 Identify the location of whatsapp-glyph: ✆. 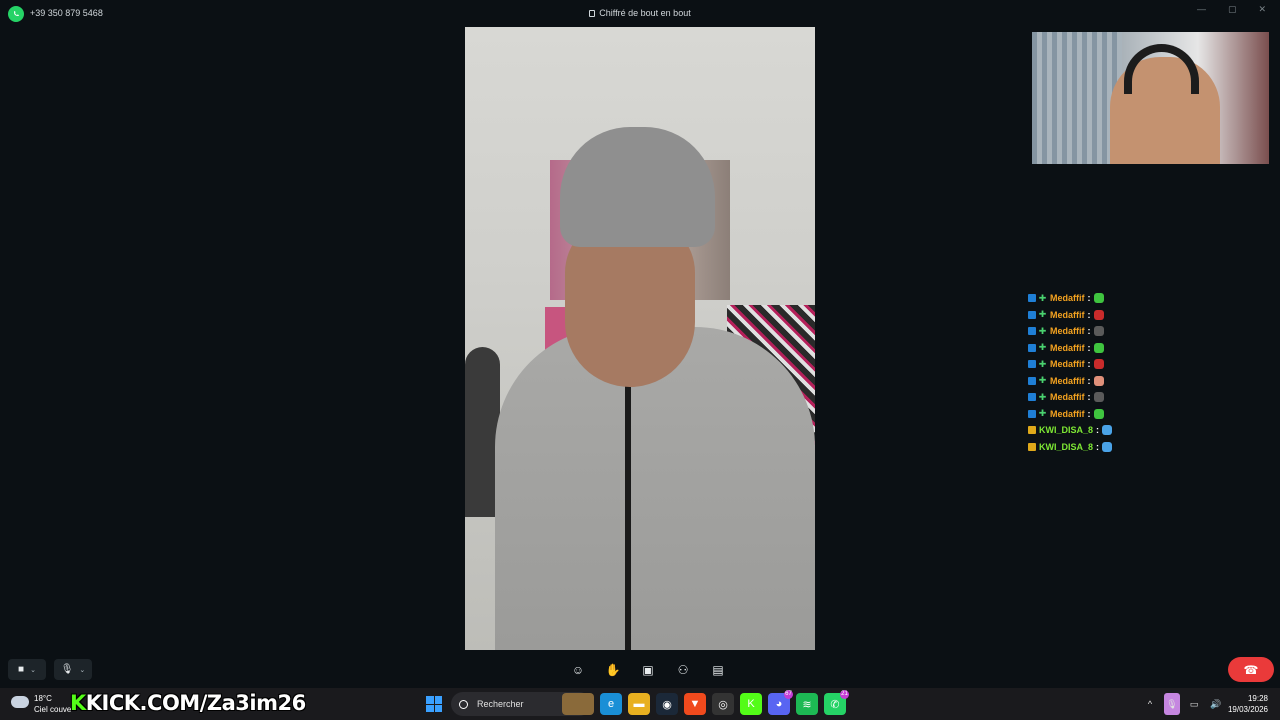
(835, 704).